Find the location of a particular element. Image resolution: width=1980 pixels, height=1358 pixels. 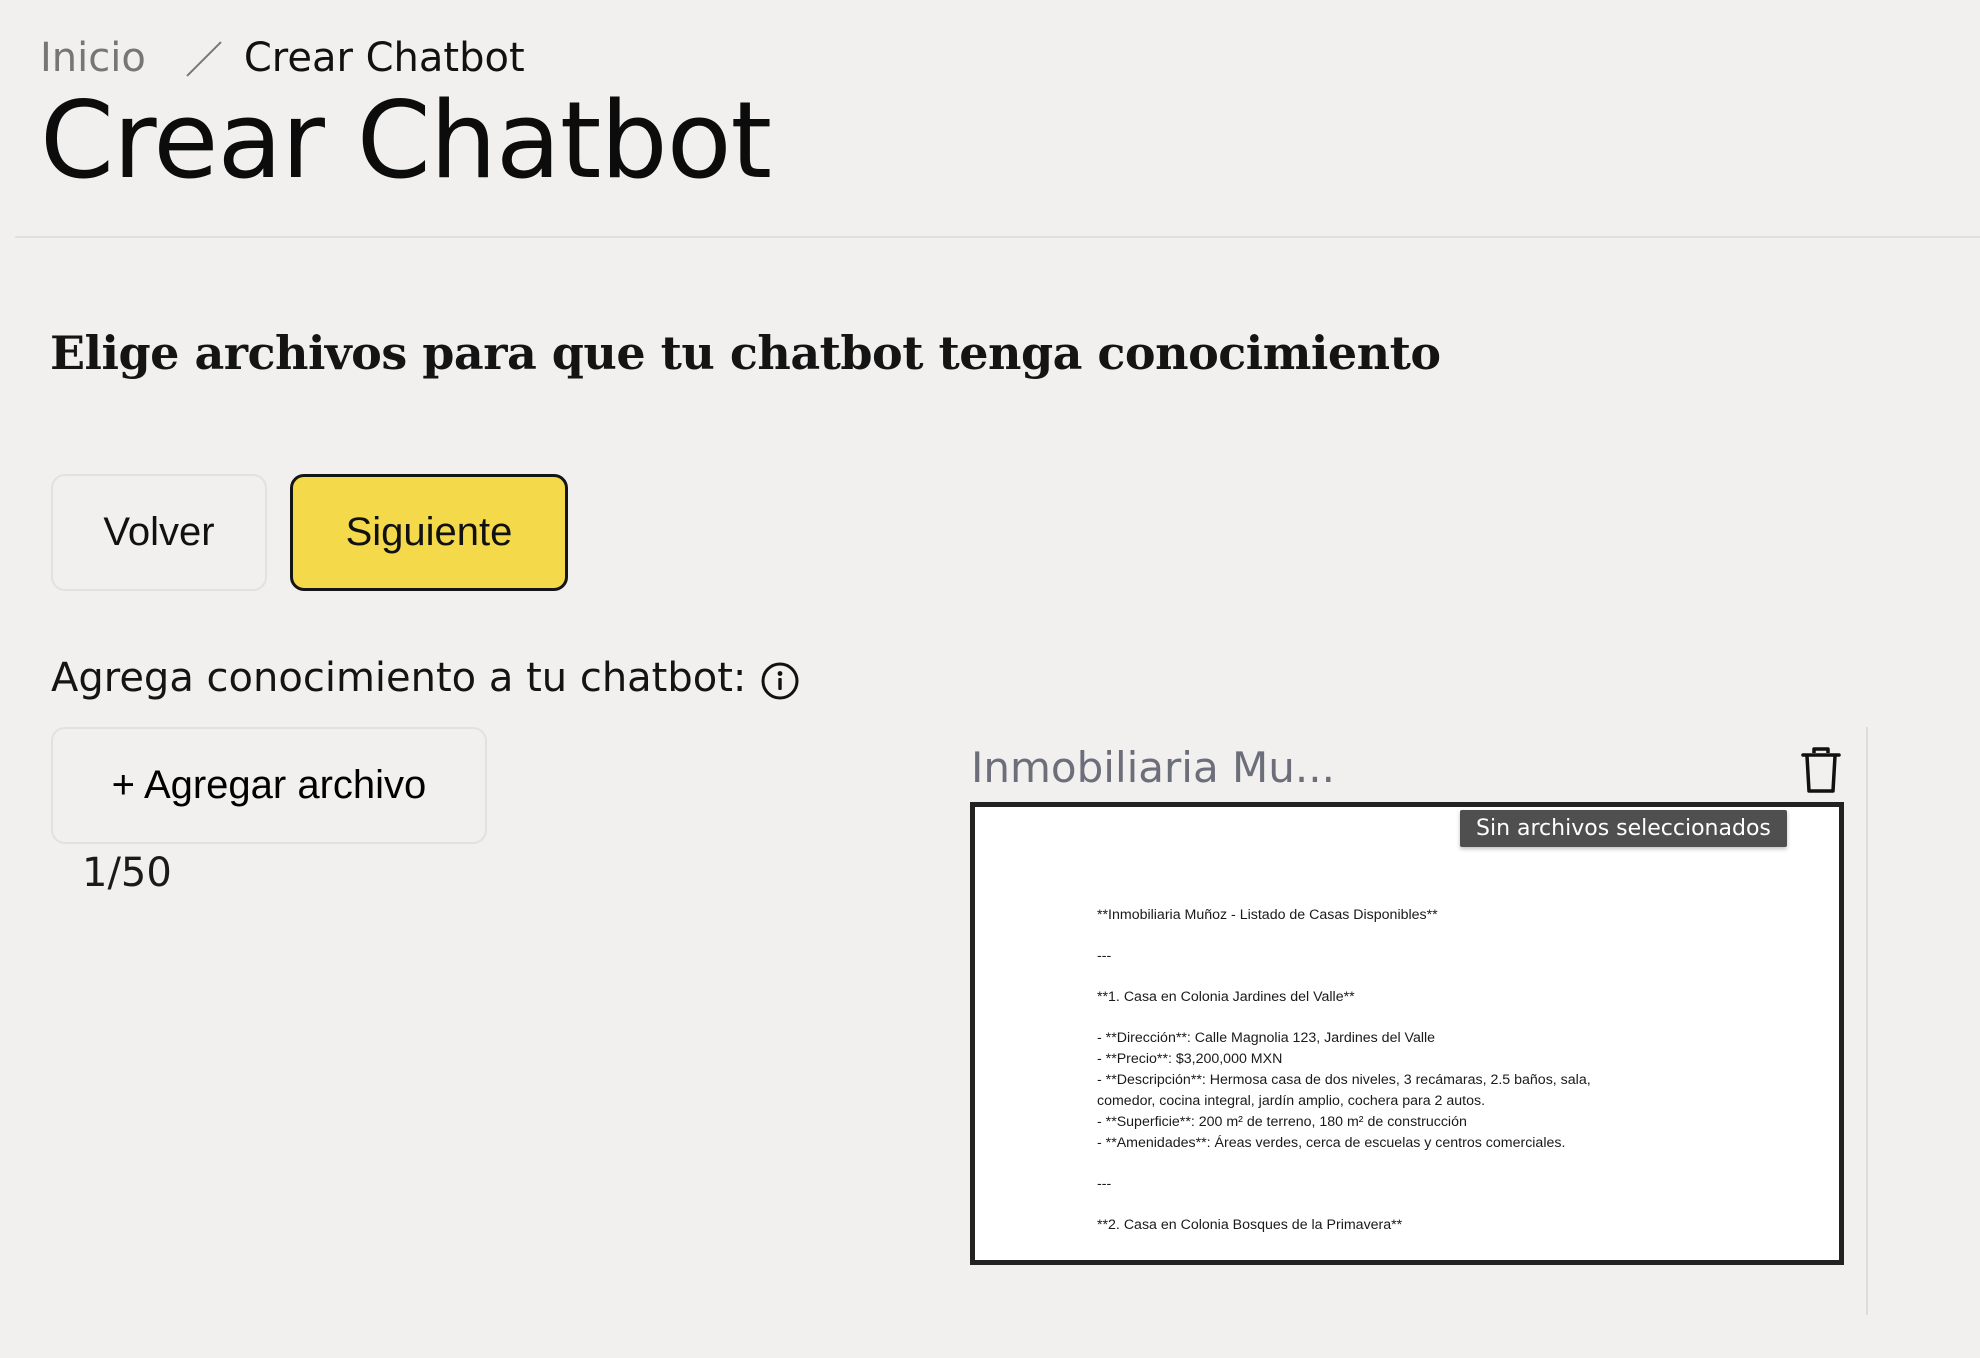

breadcrumb-home-link: Inicio is located at coordinates (93, 58).